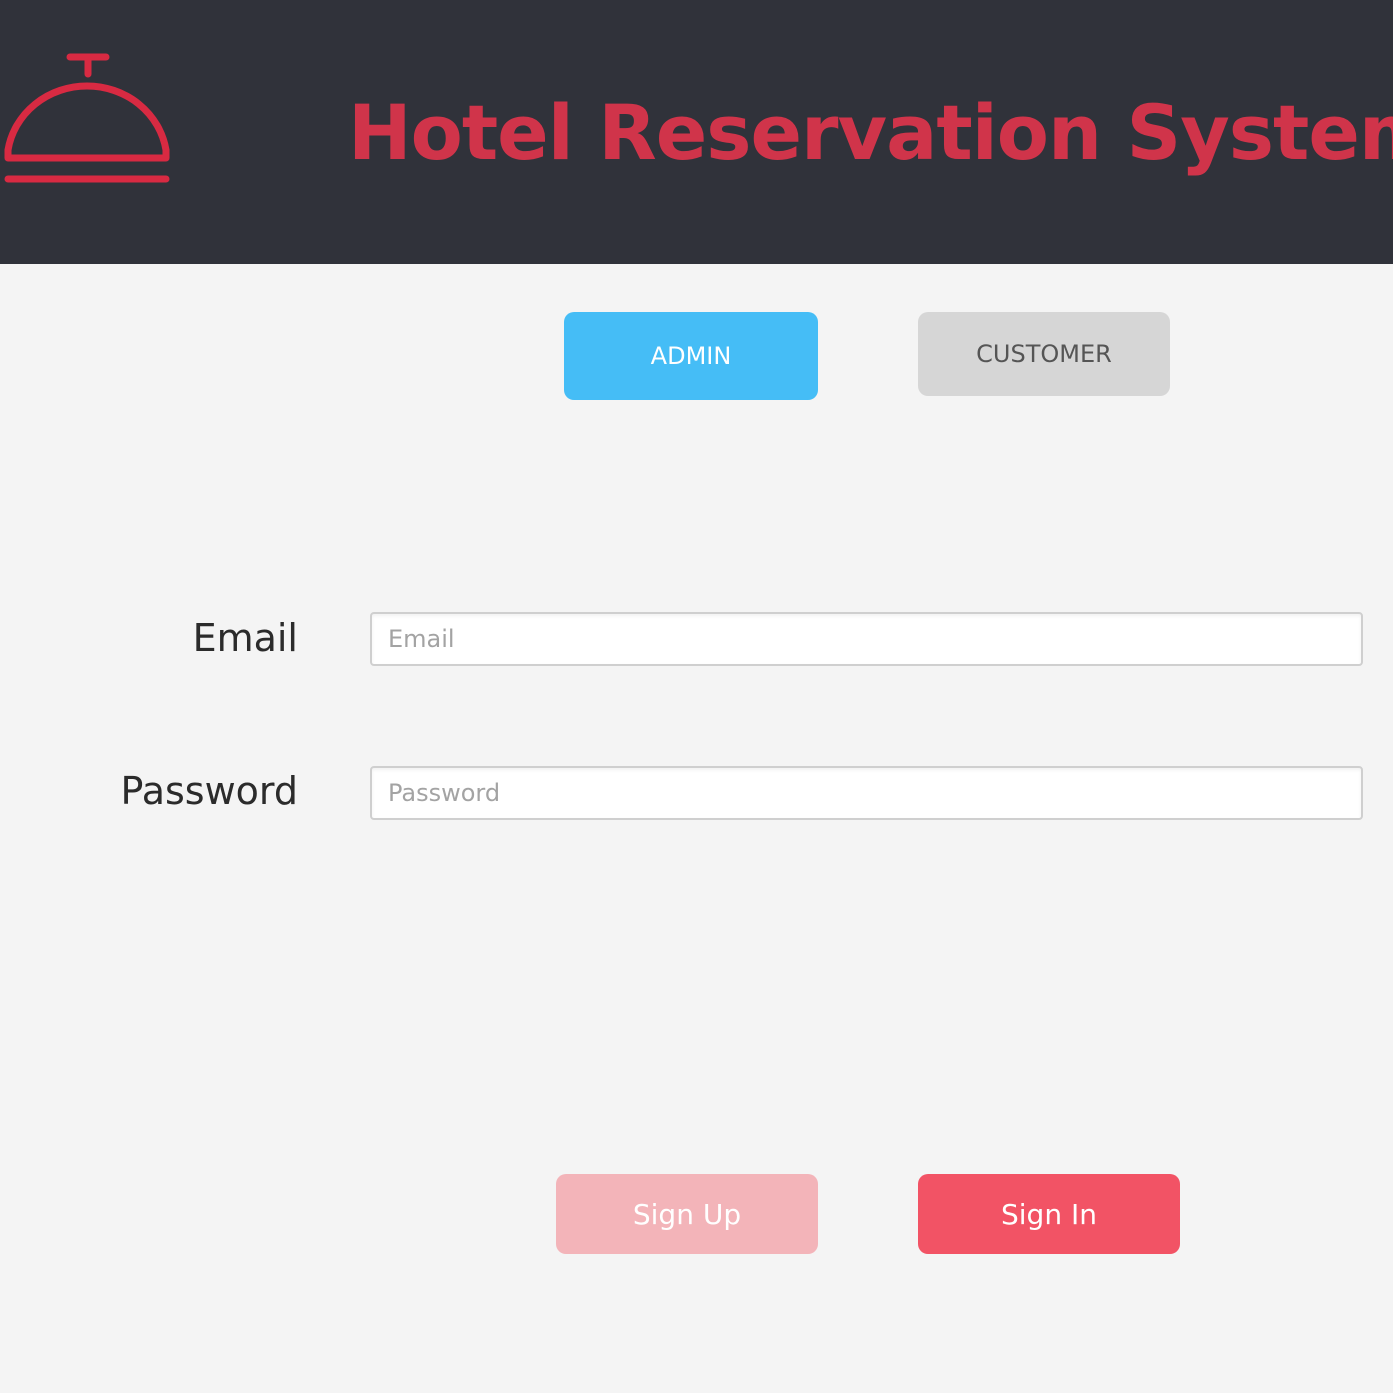 Image resolution: width=1393 pixels, height=1393 pixels. I want to click on customer-tab-button: CUSTOMER, so click(1044, 354).